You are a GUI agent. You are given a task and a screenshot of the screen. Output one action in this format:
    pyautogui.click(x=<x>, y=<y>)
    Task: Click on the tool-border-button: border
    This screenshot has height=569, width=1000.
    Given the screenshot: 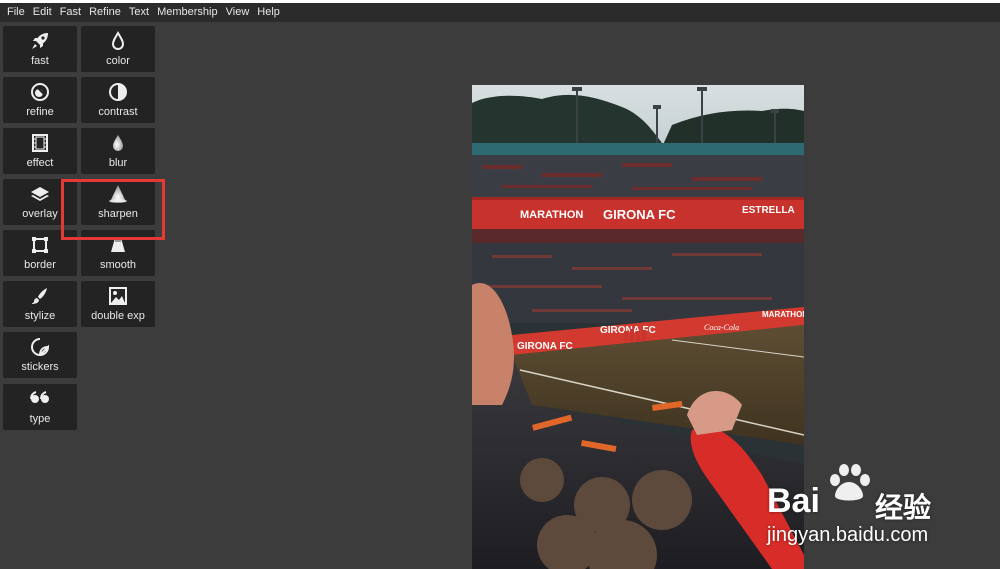 What is the action you would take?
    pyautogui.click(x=40, y=253)
    